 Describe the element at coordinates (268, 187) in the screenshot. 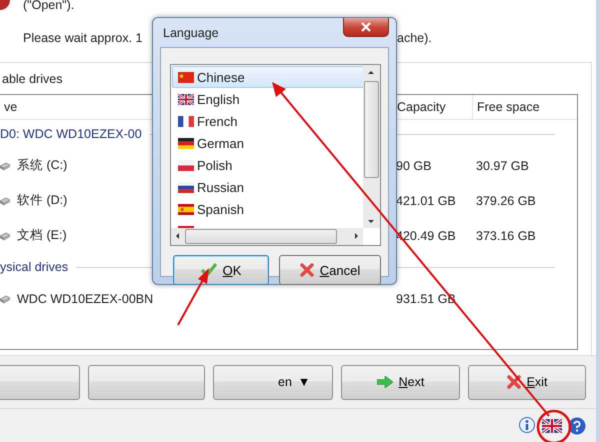

I see `language-item: Russian` at that location.